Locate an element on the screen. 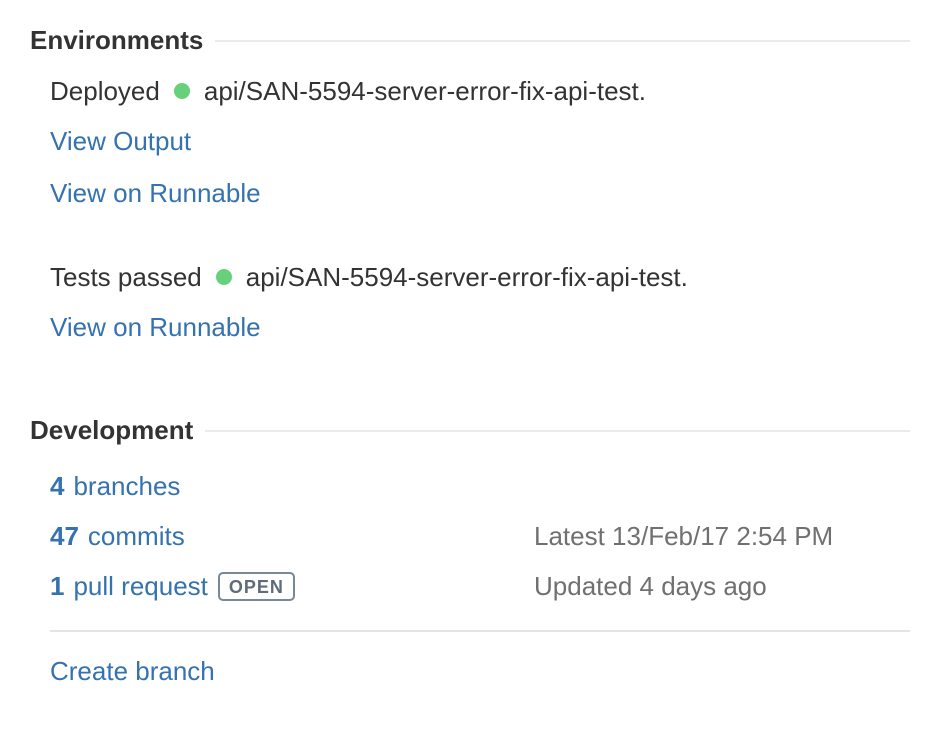 The height and width of the screenshot is (736, 948). view-on-runnable-link-deployed: View on Runnable is located at coordinates (155, 193).